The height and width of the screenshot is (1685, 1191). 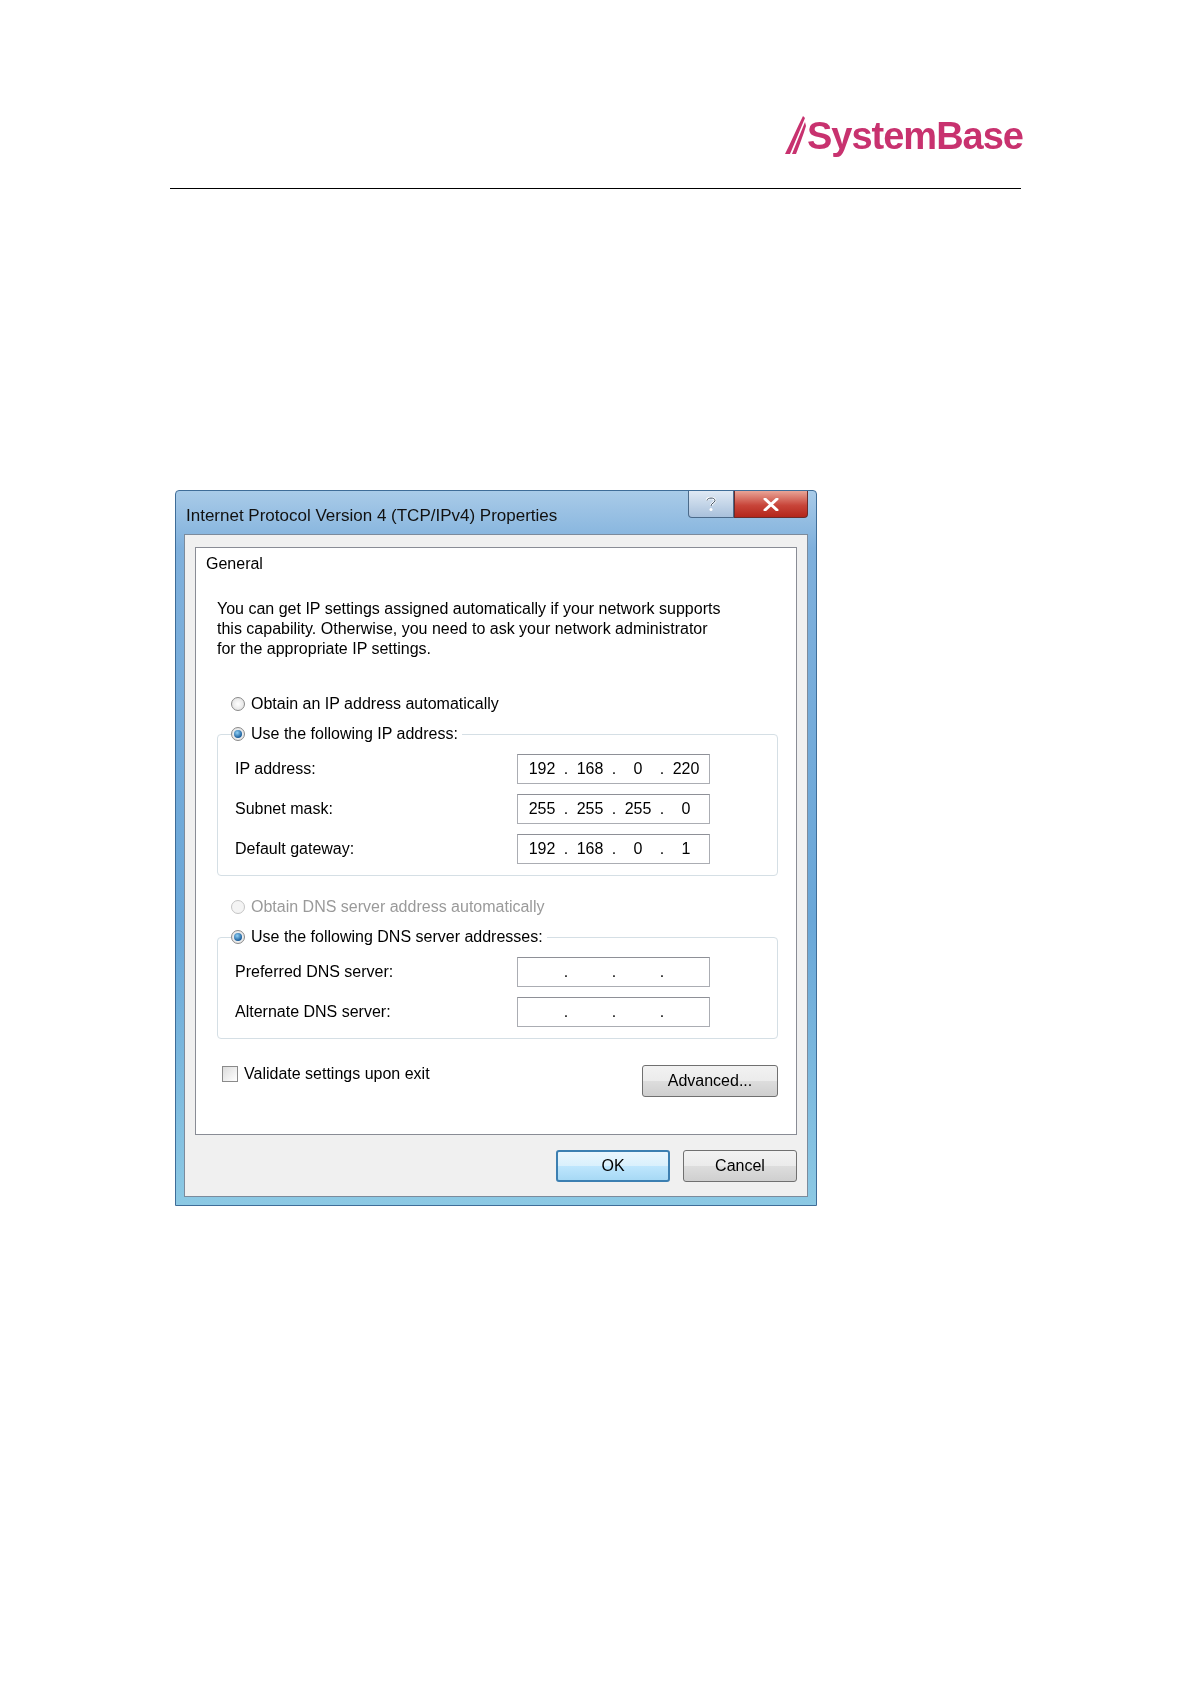 I want to click on ip-address-field: 192 . 168 . 0 . 220, so click(x=613, y=769).